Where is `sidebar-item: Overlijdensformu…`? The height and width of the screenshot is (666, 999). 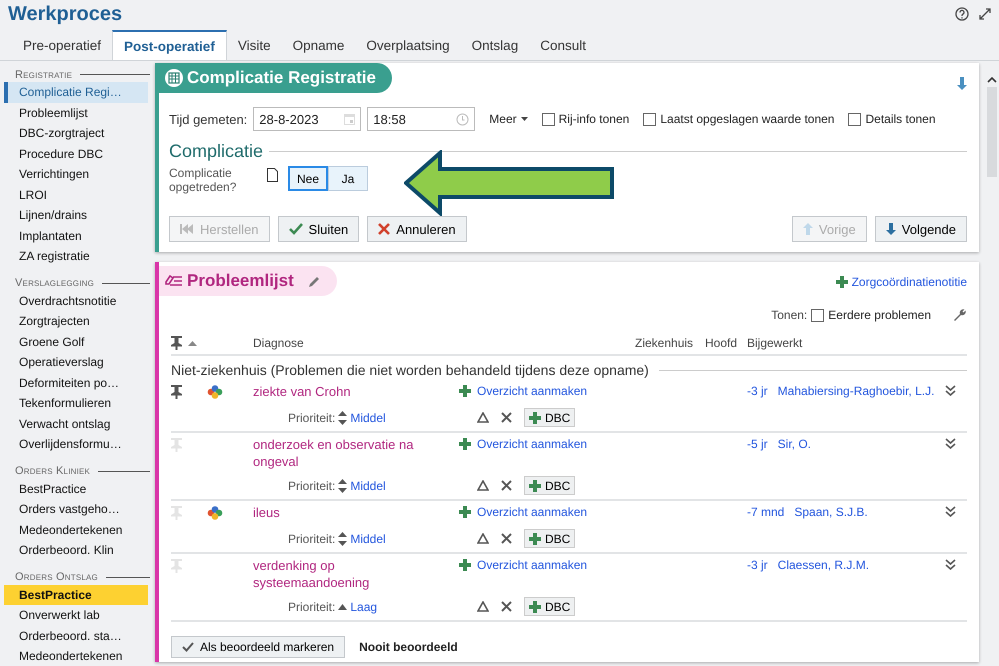 sidebar-item: Overlijdensformu… is located at coordinates (76, 444).